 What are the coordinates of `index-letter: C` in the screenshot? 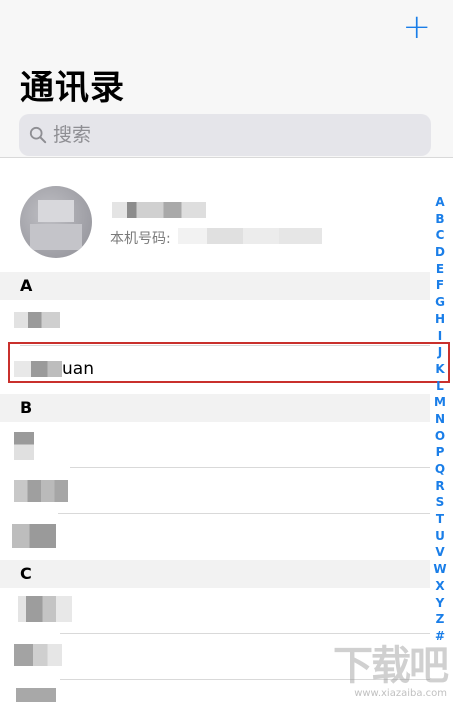 It's located at (440, 235).